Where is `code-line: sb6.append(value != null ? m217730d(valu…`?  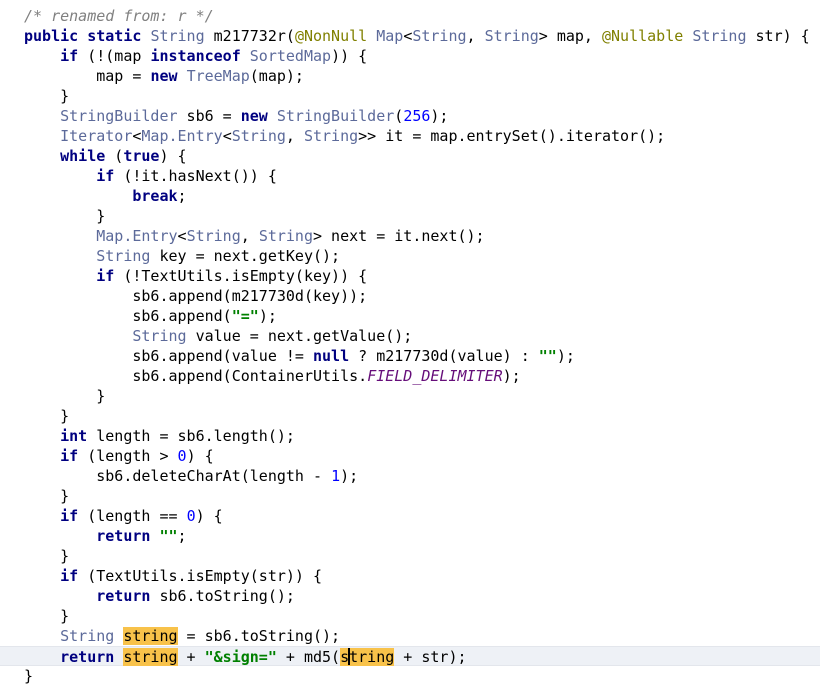
code-line: sb6.append(value != null ? m217730d(valu… is located at coordinates (410, 356).